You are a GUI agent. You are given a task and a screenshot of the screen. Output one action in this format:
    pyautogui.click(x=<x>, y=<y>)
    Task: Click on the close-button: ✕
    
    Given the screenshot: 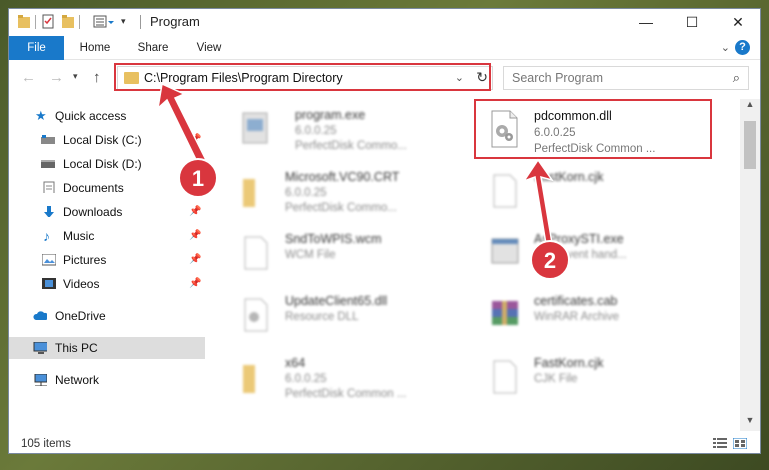 What is the action you would take?
    pyautogui.click(x=737, y=22)
    